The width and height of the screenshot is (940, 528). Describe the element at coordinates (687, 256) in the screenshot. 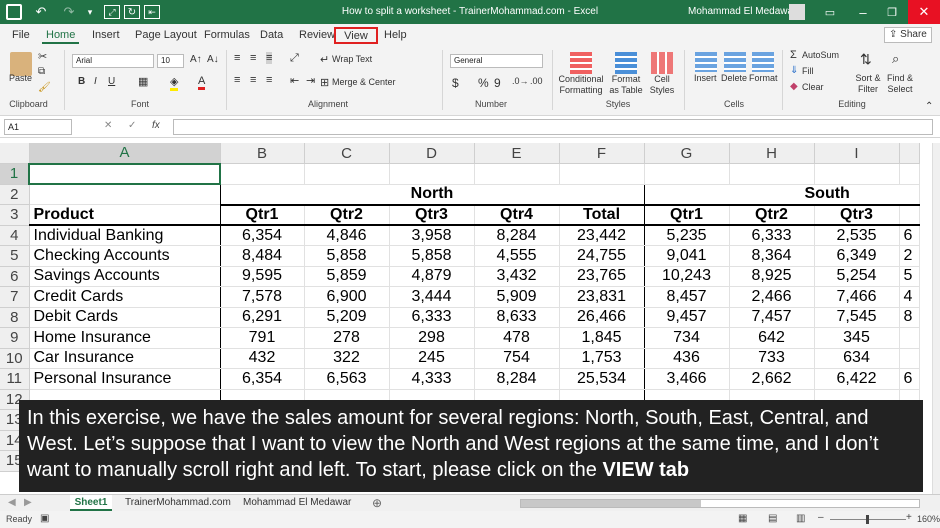

I see `value-cell: 9,041` at that location.